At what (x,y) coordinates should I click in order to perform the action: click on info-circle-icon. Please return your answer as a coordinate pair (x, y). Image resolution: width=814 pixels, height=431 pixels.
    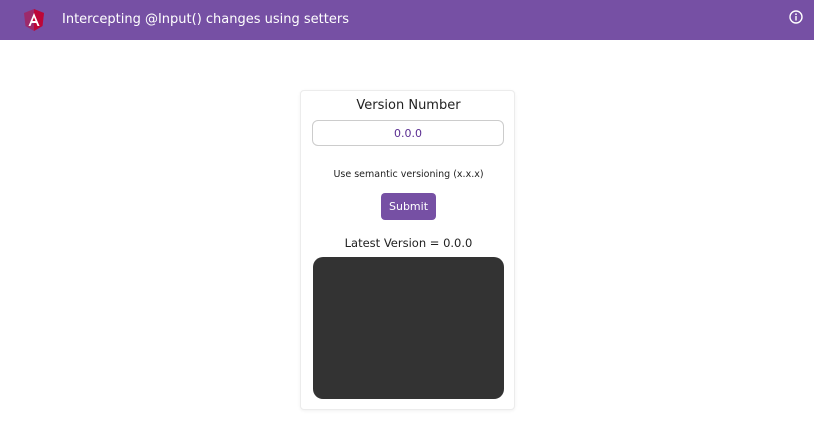
    Looking at the image, I should click on (796, 17).